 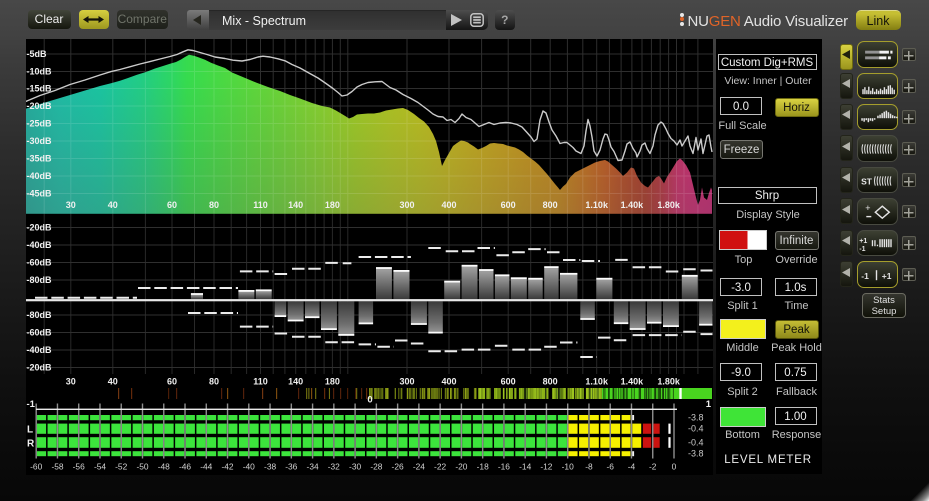 I want to click on svg-text: -28, so click(x=376, y=467).